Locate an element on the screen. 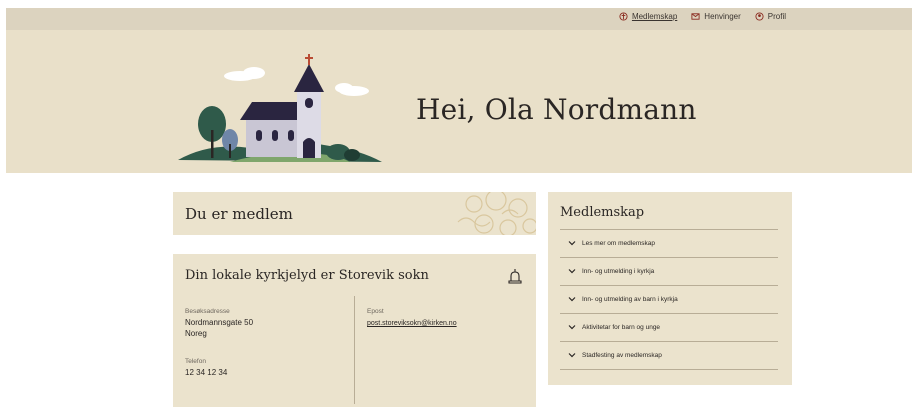 This screenshot has width=918, height=407. sidebar-title: Medlemskap is located at coordinates (602, 212).